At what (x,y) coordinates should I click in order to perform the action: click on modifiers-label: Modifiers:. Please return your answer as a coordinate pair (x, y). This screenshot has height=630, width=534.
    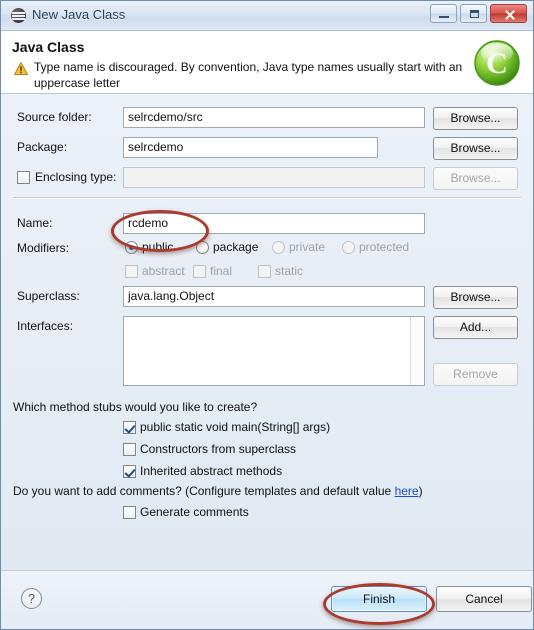
    Looking at the image, I should click on (43, 248).